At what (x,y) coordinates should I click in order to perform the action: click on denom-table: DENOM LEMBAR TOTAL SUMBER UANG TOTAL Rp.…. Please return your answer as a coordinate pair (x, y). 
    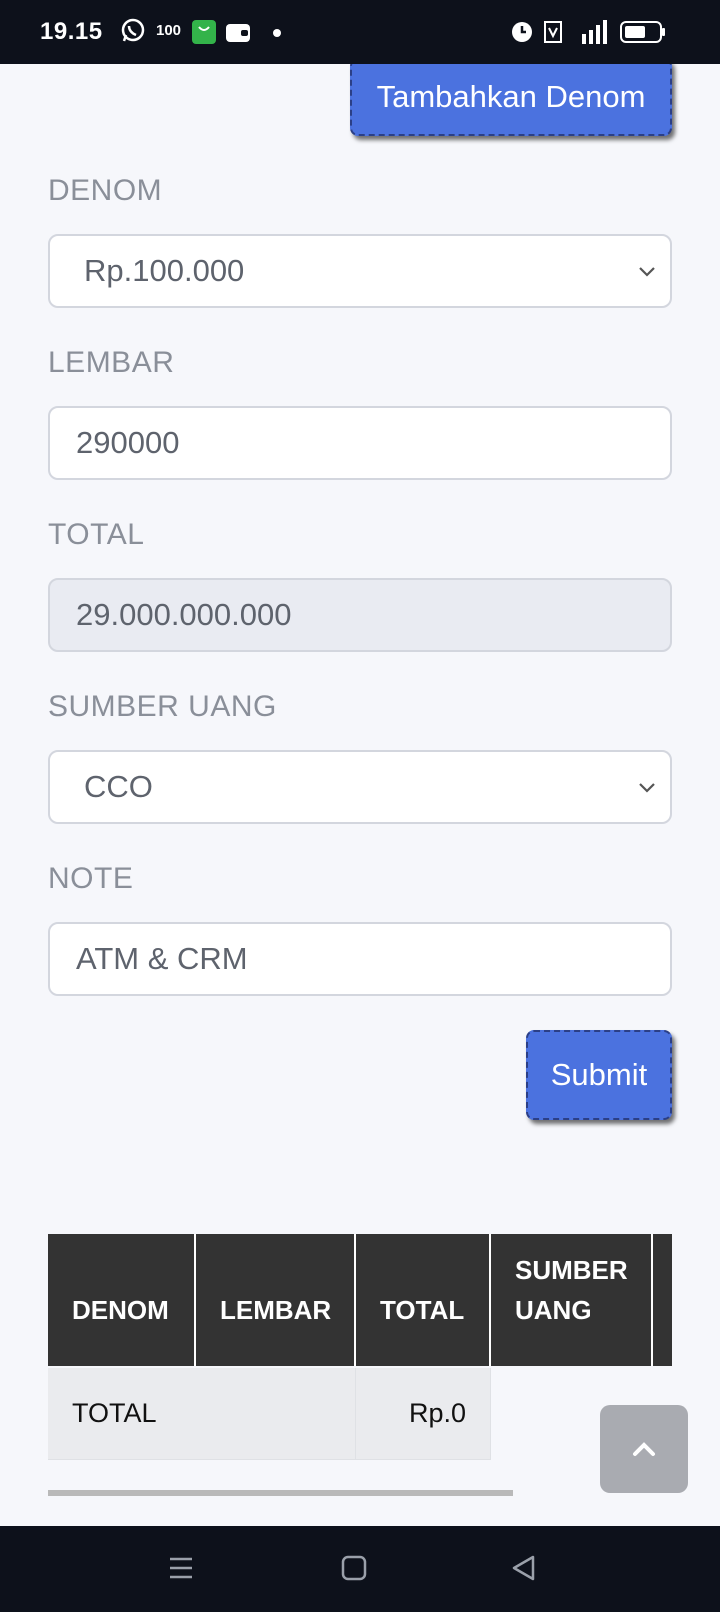
    Looking at the image, I should click on (360, 1354).